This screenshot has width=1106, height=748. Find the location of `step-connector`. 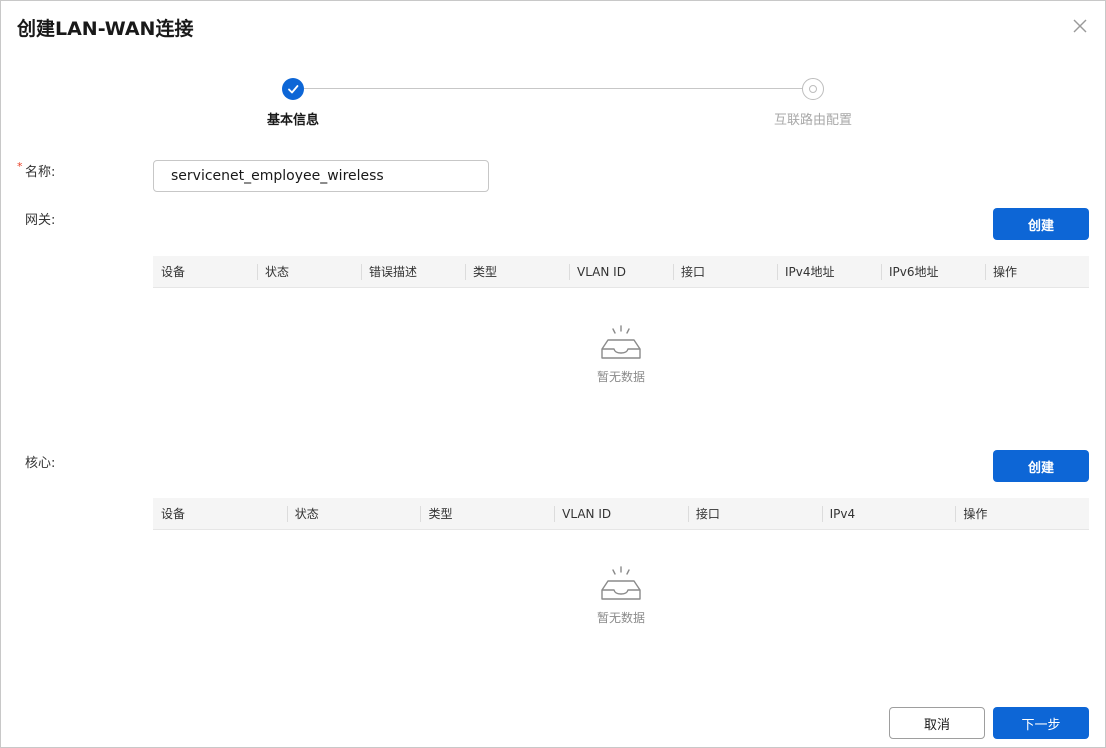

step-connector is located at coordinates (553, 88).